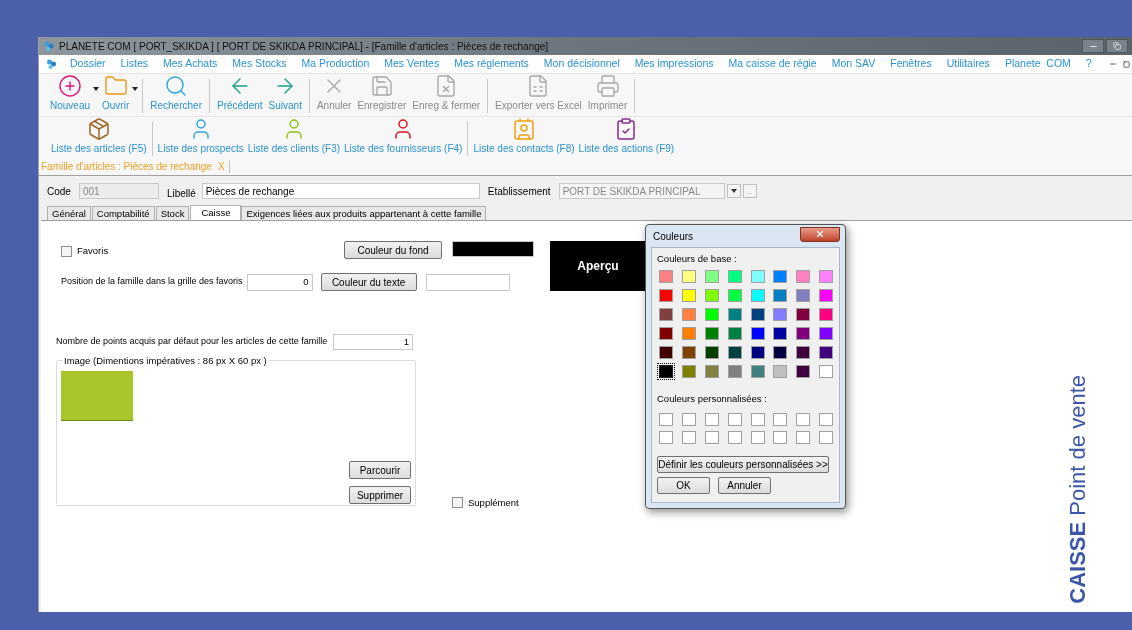 The image size is (1132, 630). What do you see at coordinates (820, 234) in the screenshot?
I see `close-button` at bounding box center [820, 234].